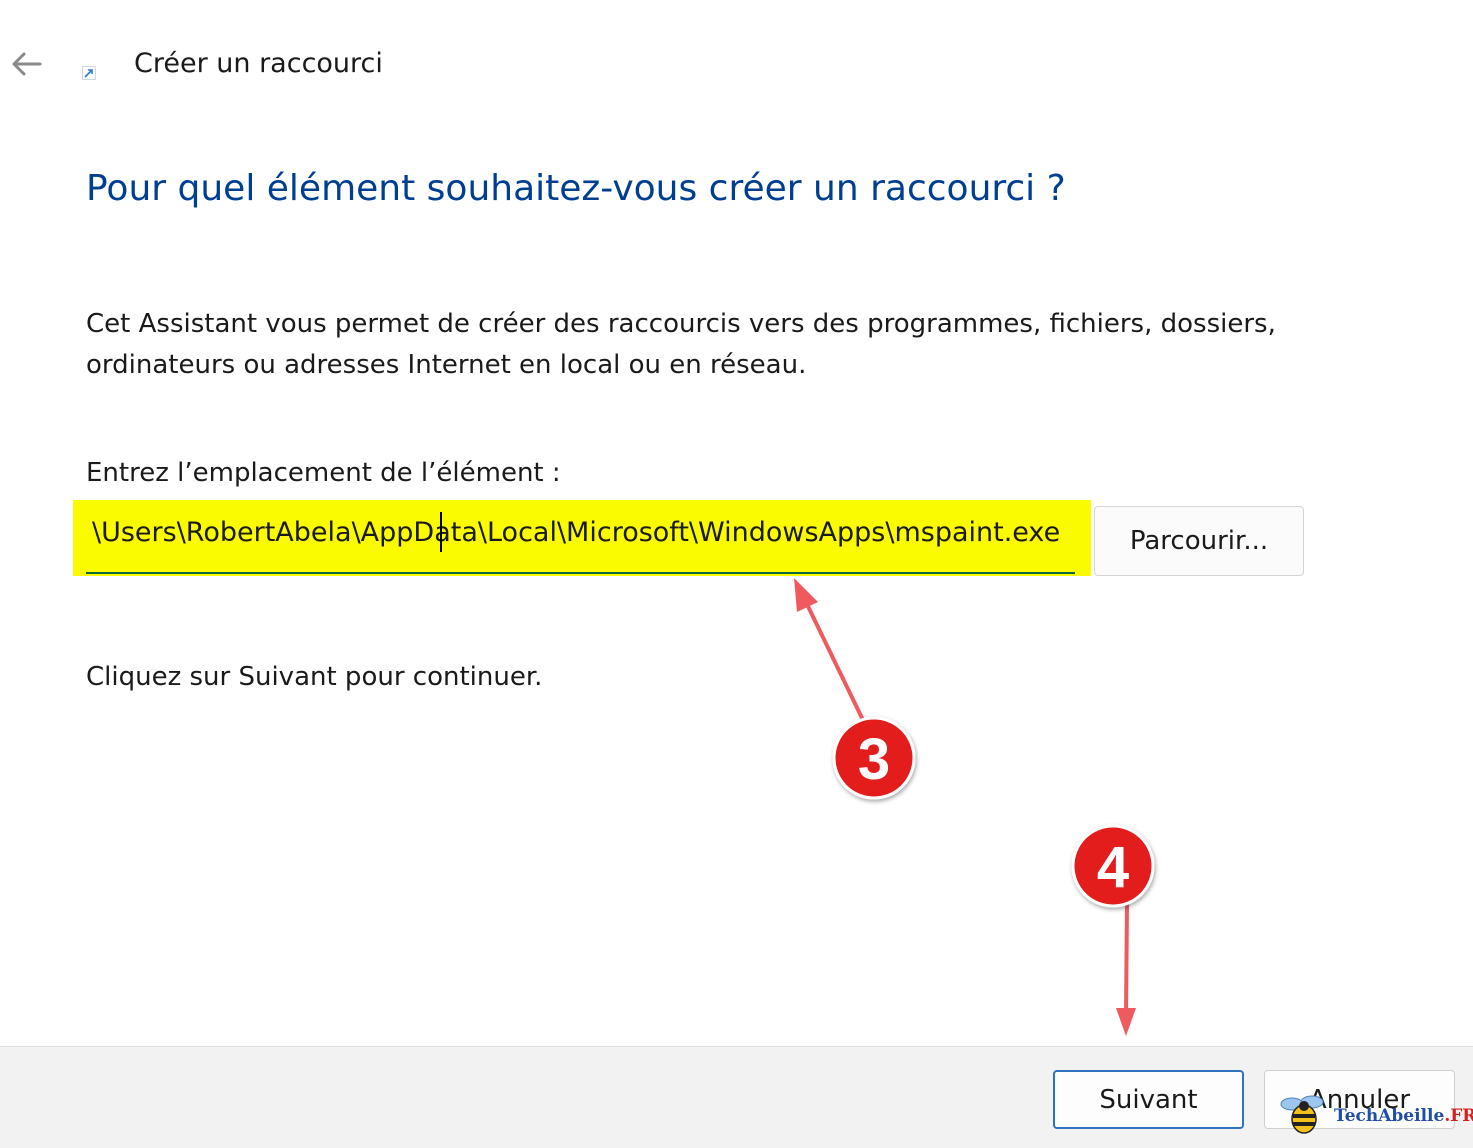 This screenshot has width=1473, height=1148. I want to click on dialog-footer, so click(736, 1097).